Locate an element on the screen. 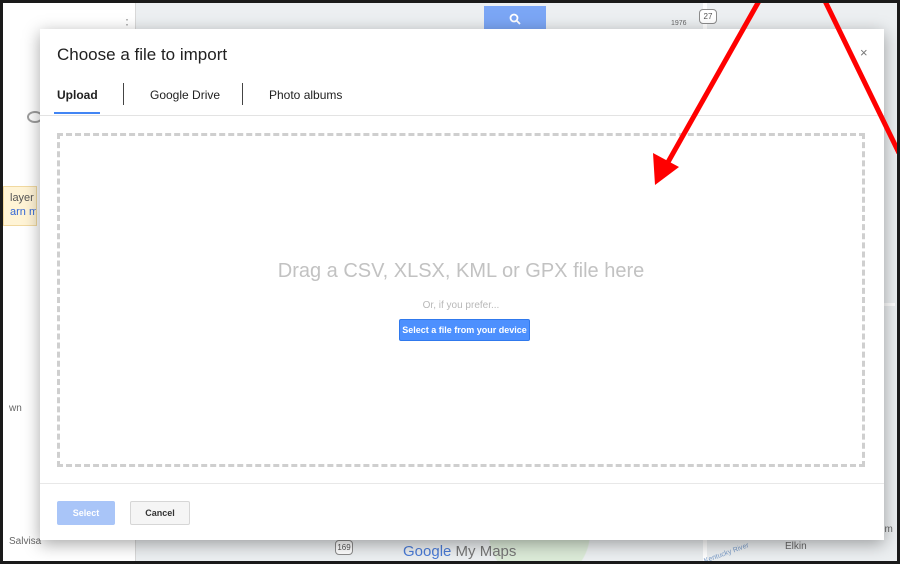 This screenshot has height=564, width=900. annotation-arrow-head is located at coordinates (666, 169).